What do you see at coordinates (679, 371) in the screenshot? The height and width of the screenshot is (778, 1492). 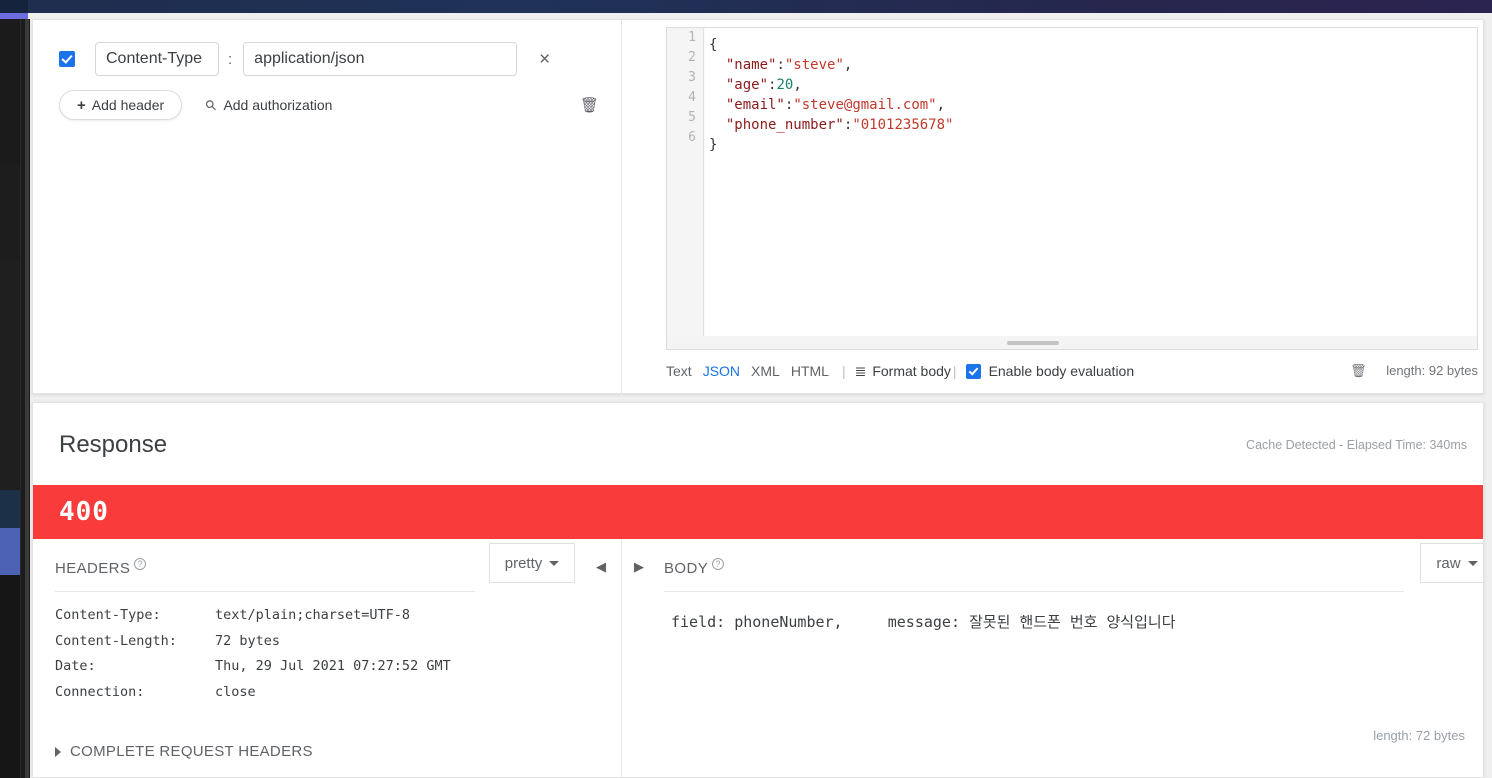 I see `format-tab-text: Text` at bounding box center [679, 371].